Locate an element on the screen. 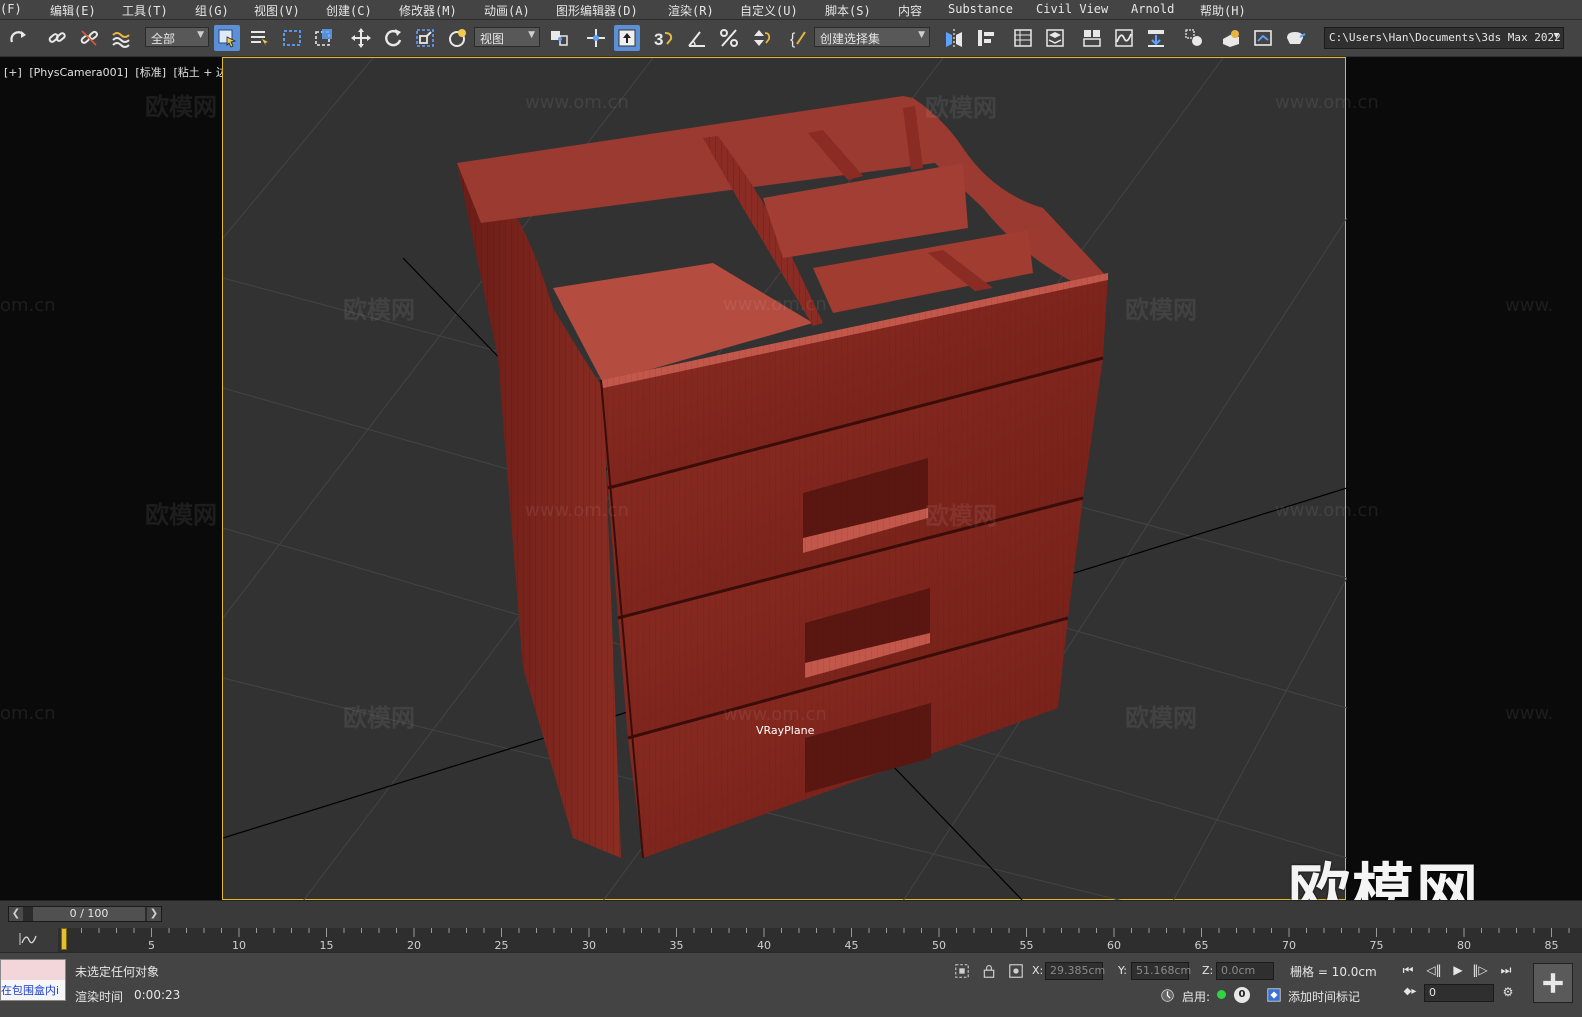 This screenshot has height=1017, width=1582. mini-curve-editor-icon is located at coordinates (28, 939).